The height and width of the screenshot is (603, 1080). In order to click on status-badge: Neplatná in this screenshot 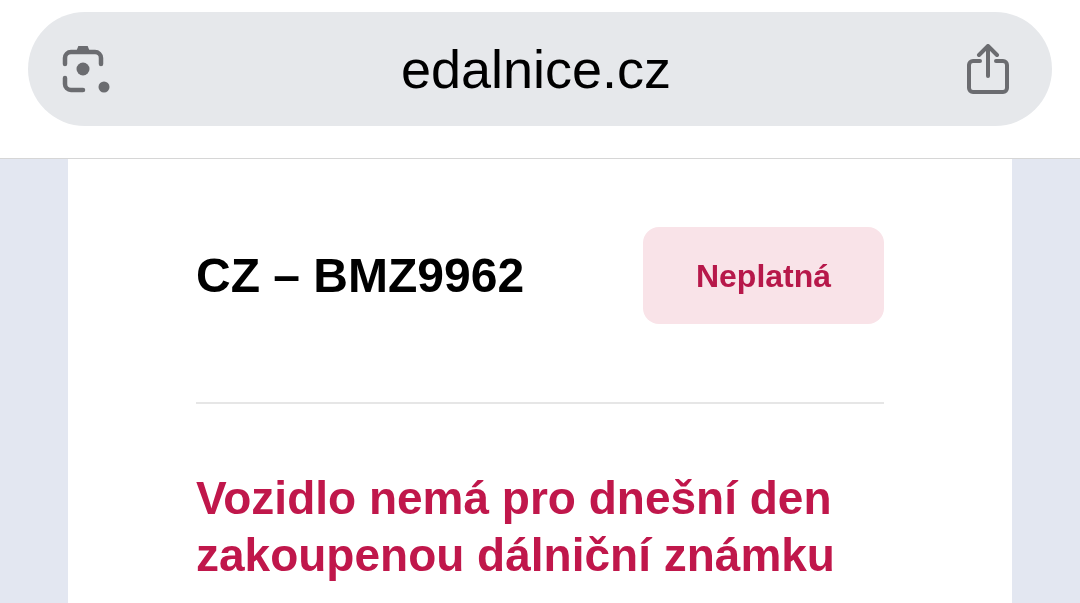, I will do `click(763, 275)`.